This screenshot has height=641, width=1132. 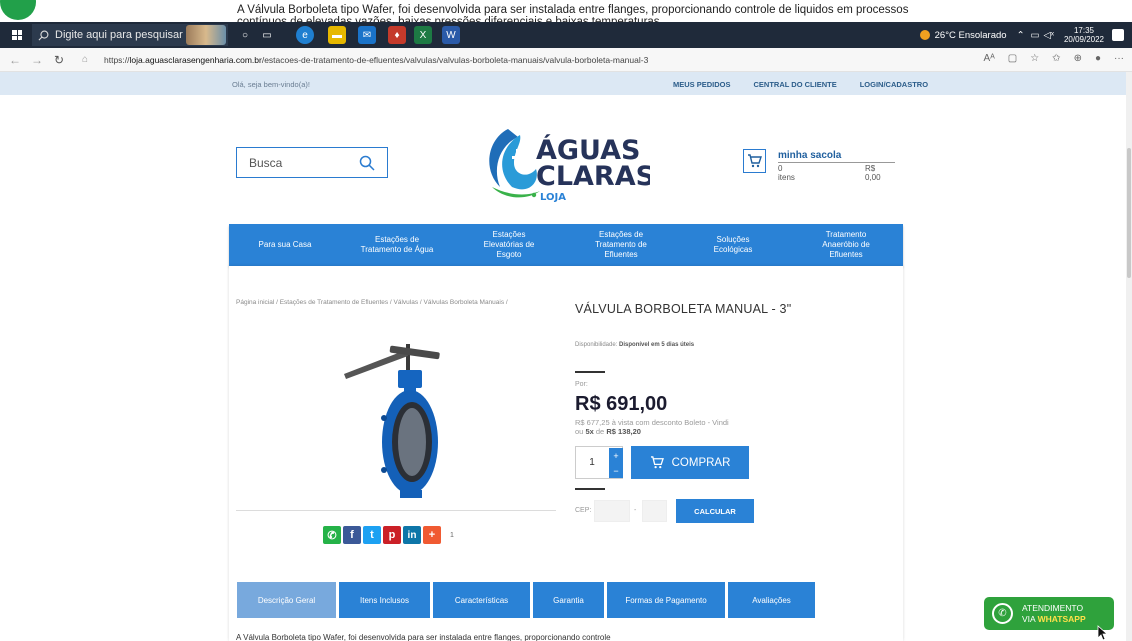 What do you see at coordinates (85, 59) in the screenshot?
I see `lock-icon: ⌂` at bounding box center [85, 59].